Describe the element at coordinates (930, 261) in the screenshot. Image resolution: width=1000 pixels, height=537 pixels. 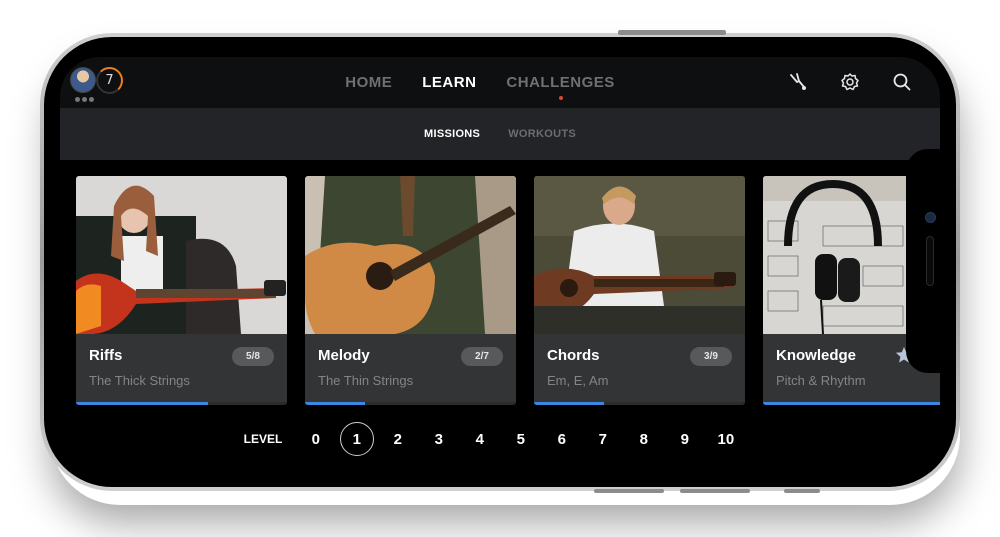
I see `face-id-sensor` at that location.